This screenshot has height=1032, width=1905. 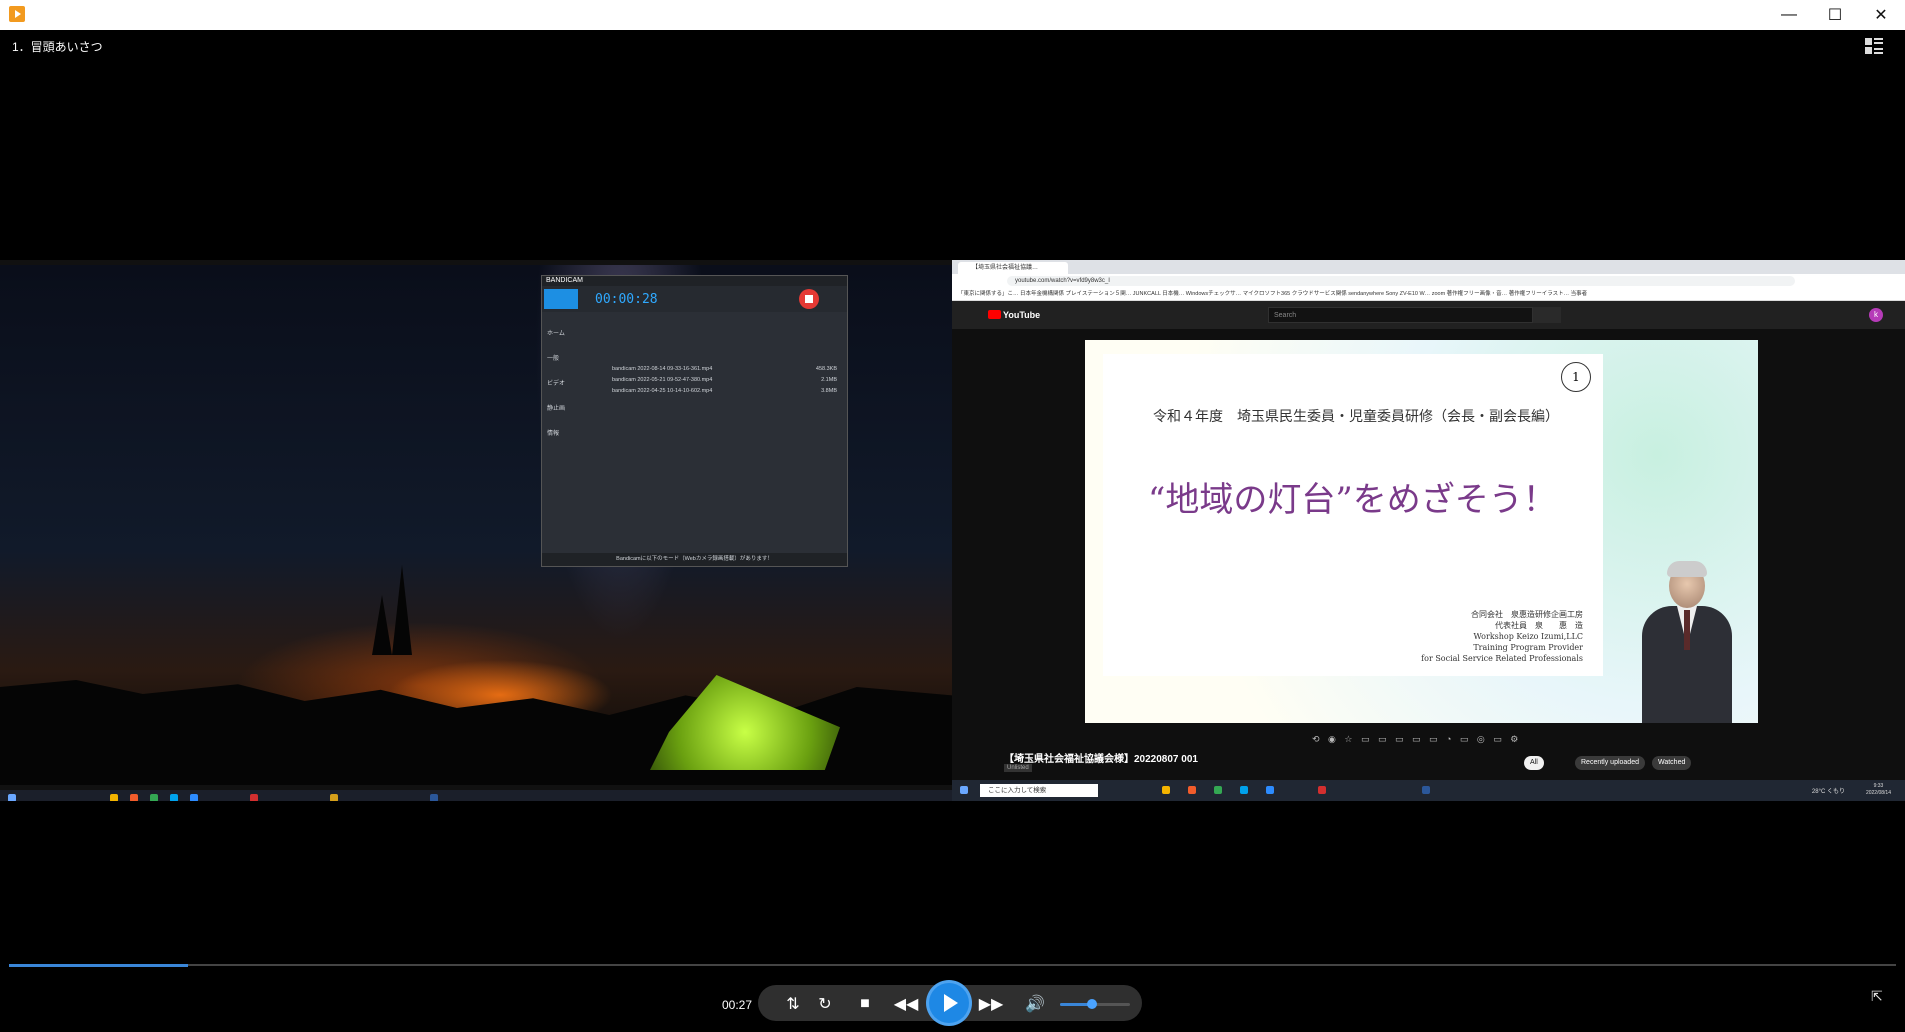 What do you see at coordinates (1547, 315) in the screenshot?
I see `search-icon` at bounding box center [1547, 315].